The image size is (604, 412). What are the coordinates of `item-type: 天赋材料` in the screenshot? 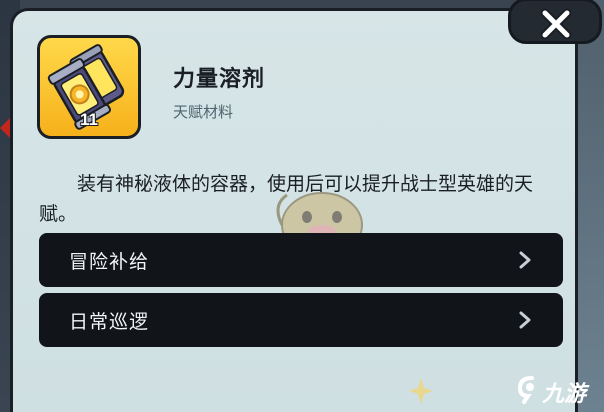 It's located at (203, 112).